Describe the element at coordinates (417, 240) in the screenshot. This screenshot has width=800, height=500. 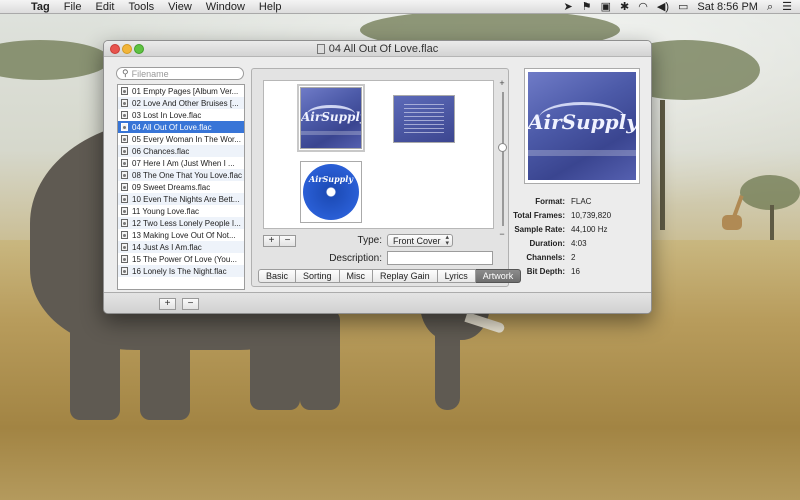
I see `artwork-type-value: Front Cover` at that location.